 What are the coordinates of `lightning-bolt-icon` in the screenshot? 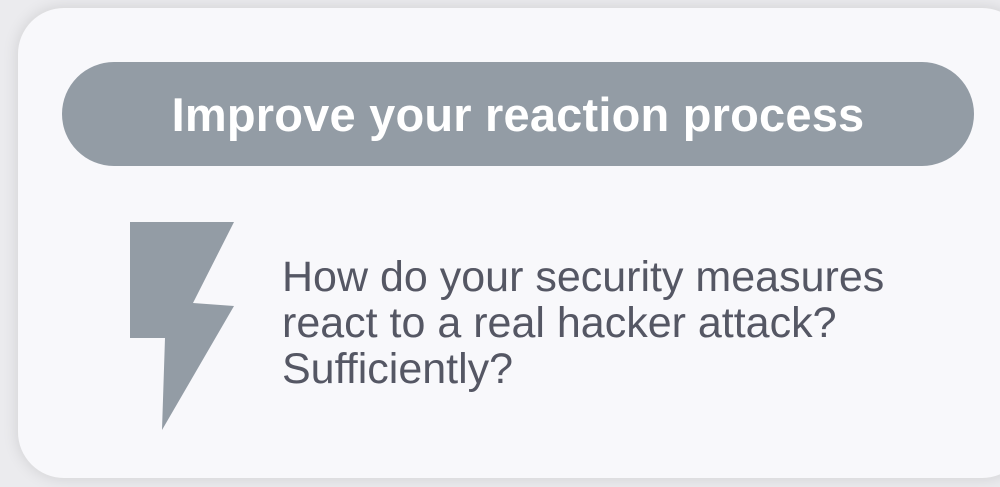 It's located at (183, 326).